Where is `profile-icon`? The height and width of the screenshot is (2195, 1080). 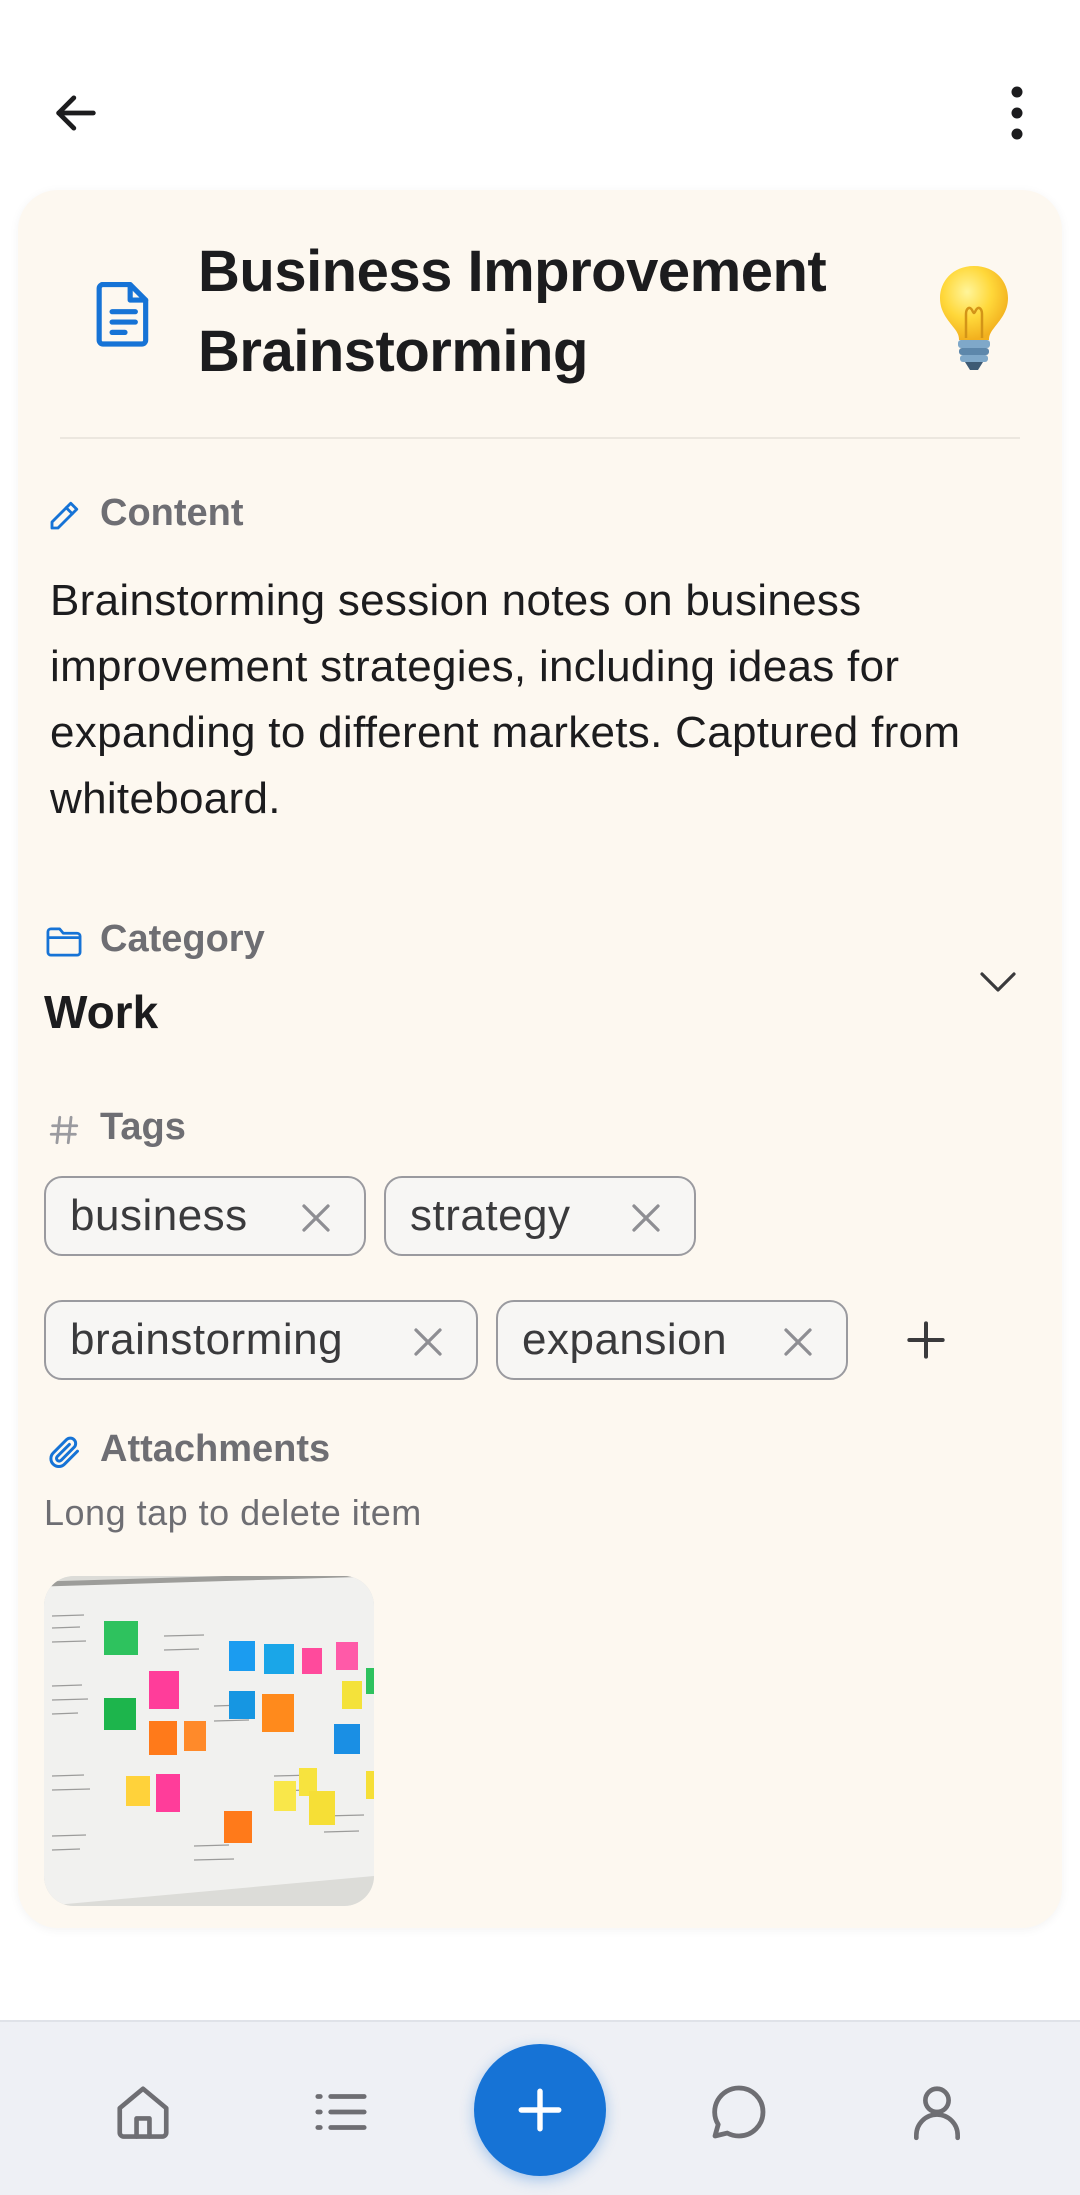 profile-icon is located at coordinates (937, 2113).